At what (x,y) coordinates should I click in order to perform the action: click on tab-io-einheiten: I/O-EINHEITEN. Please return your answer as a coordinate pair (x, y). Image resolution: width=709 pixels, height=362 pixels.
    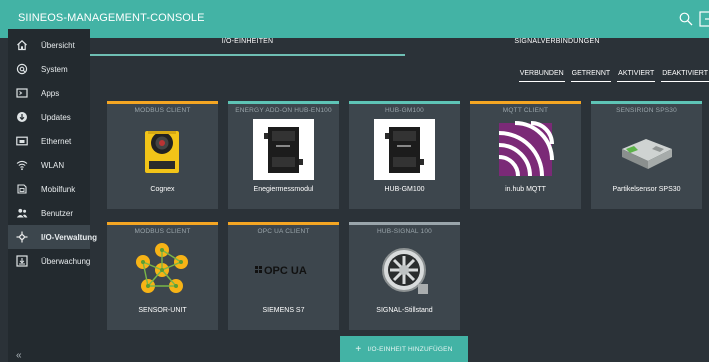
    Looking at the image, I should click on (247, 41).